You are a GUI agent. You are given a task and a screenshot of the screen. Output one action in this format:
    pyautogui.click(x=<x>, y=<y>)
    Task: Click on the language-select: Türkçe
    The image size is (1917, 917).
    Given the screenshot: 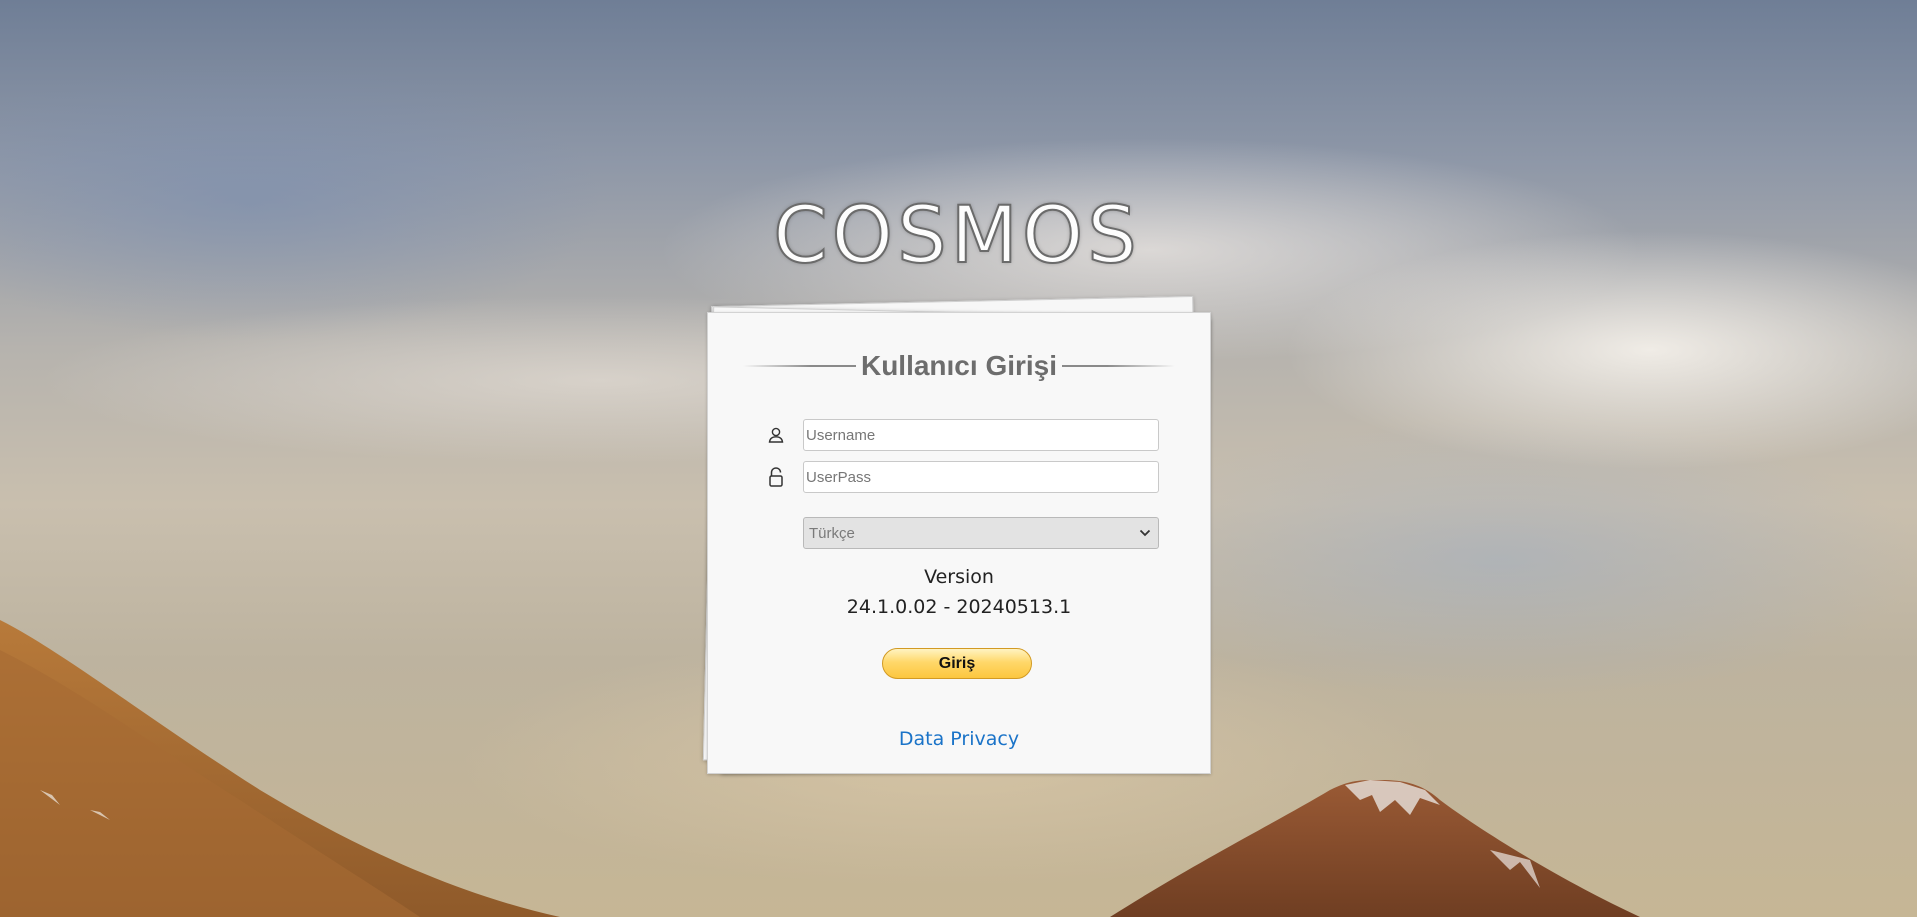 What is the action you would take?
    pyautogui.click(x=981, y=533)
    